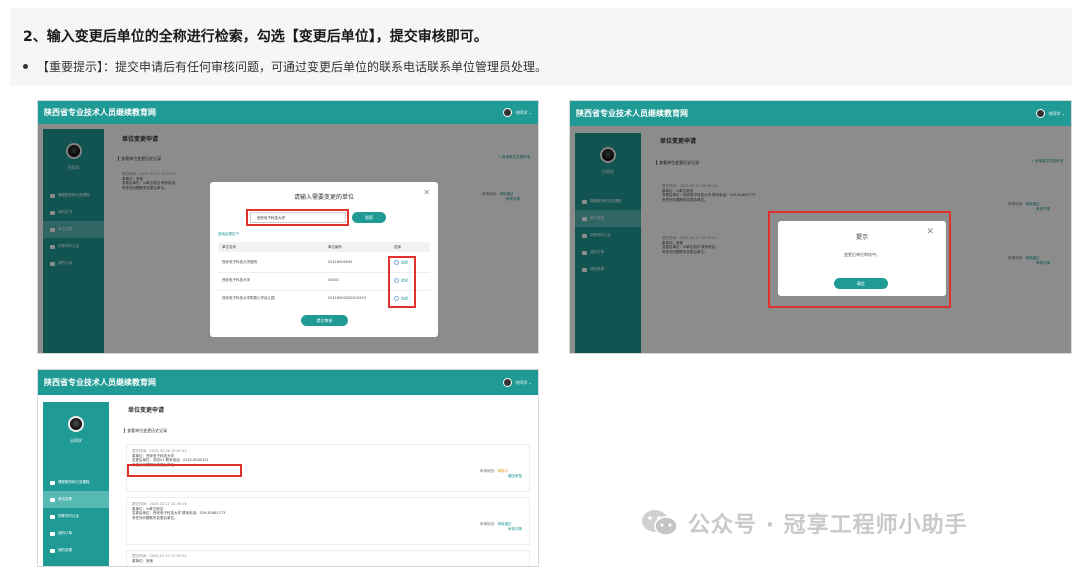 This screenshot has height=567, width=1080. What do you see at coordinates (52, 516) in the screenshot?
I see `badge-icon` at bounding box center [52, 516].